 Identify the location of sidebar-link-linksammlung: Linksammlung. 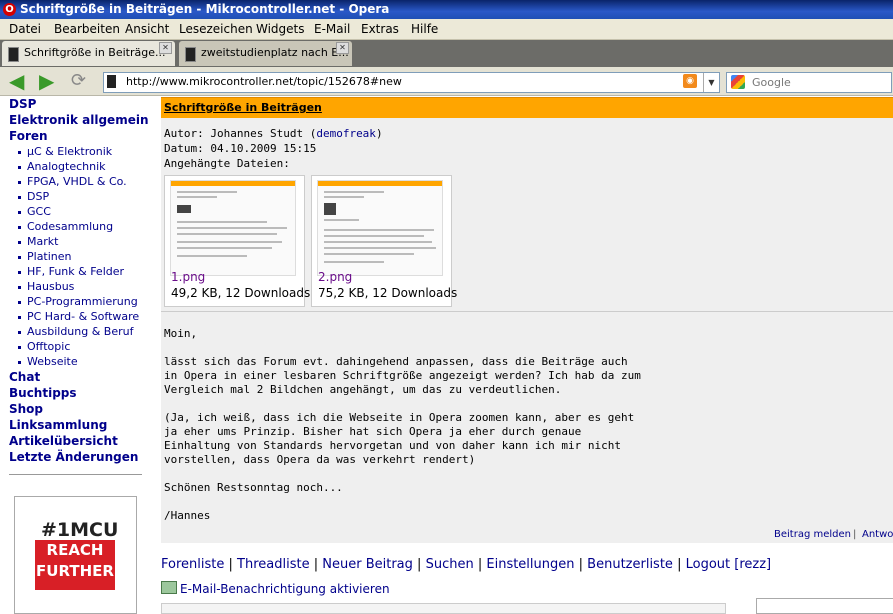
(58, 425).